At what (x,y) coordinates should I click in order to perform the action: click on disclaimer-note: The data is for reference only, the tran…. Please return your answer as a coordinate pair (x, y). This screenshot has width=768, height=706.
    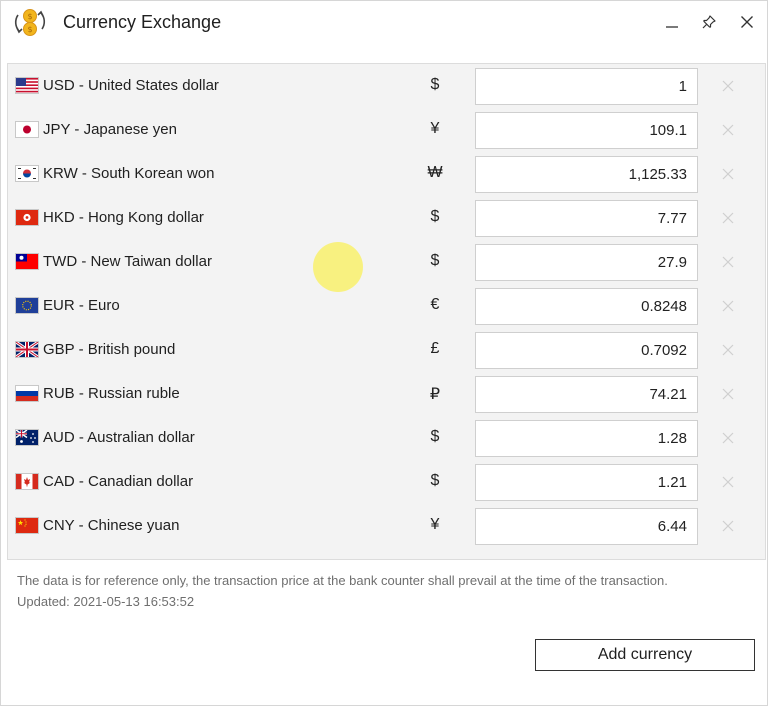
    Looking at the image, I should click on (342, 580).